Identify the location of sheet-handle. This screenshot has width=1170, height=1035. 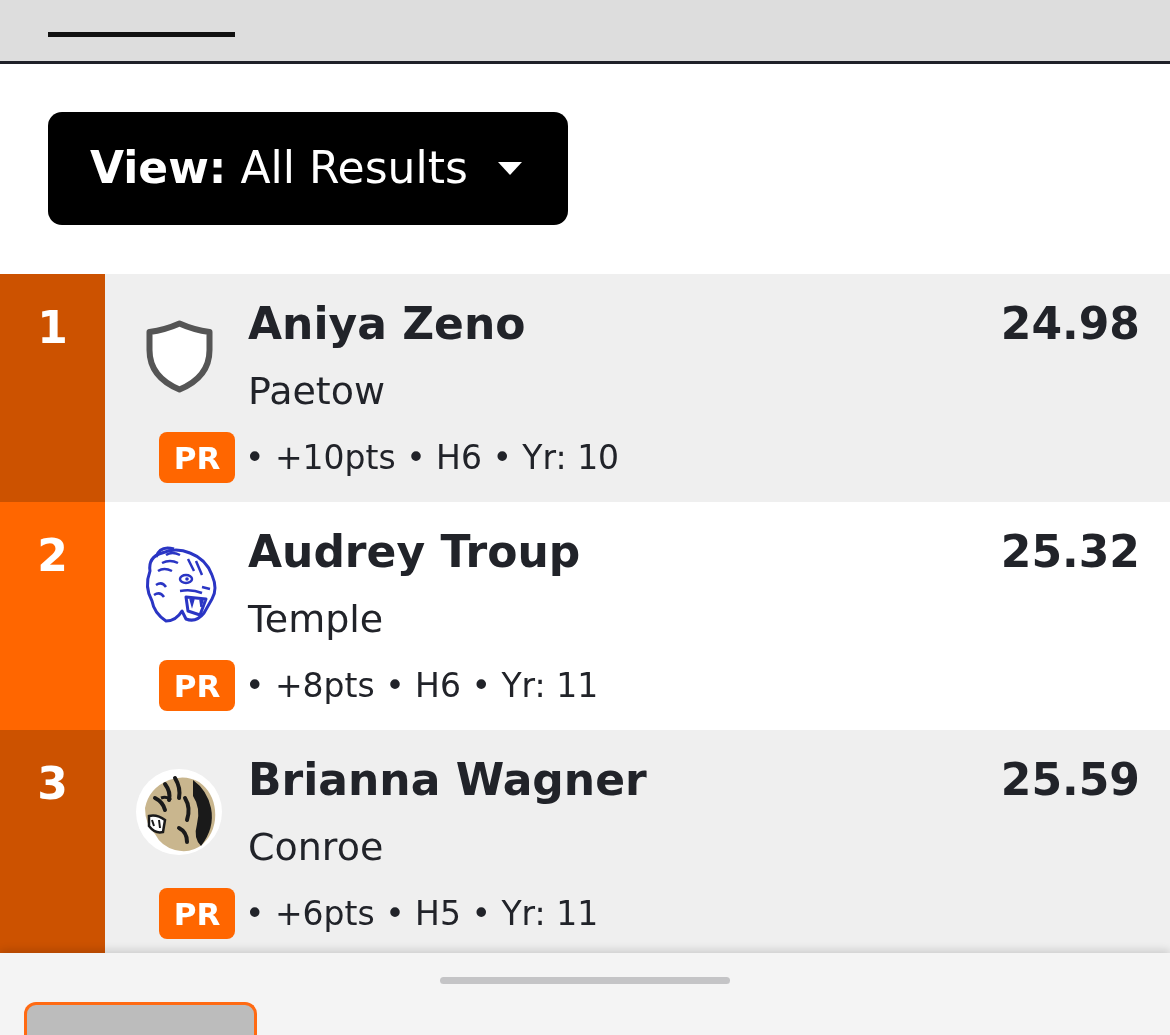
(585, 980).